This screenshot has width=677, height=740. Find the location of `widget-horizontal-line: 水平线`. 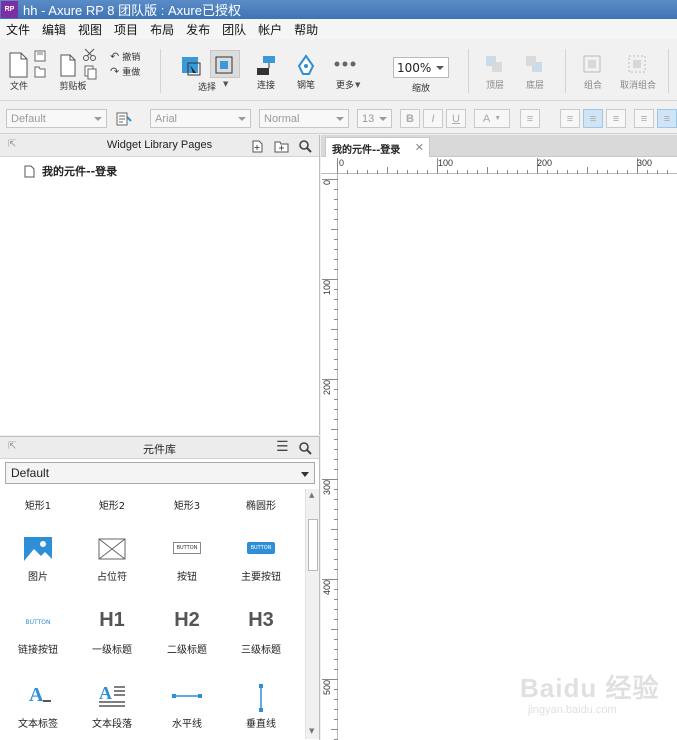

widget-horizontal-line: 水平线 is located at coordinates (187, 706).